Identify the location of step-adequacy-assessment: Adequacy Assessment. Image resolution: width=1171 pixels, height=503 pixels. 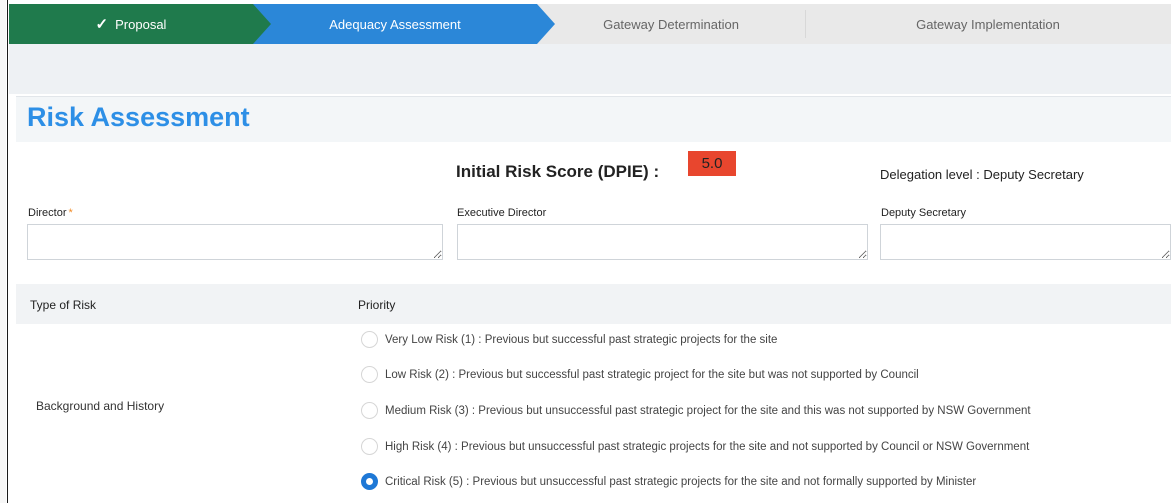
(404, 24).